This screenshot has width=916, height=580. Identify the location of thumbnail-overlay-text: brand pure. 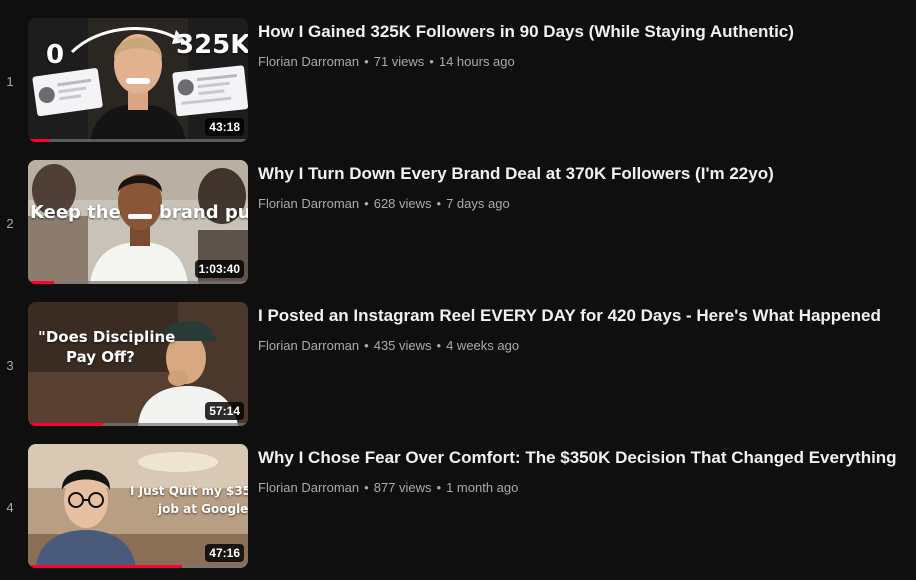
(203, 212).